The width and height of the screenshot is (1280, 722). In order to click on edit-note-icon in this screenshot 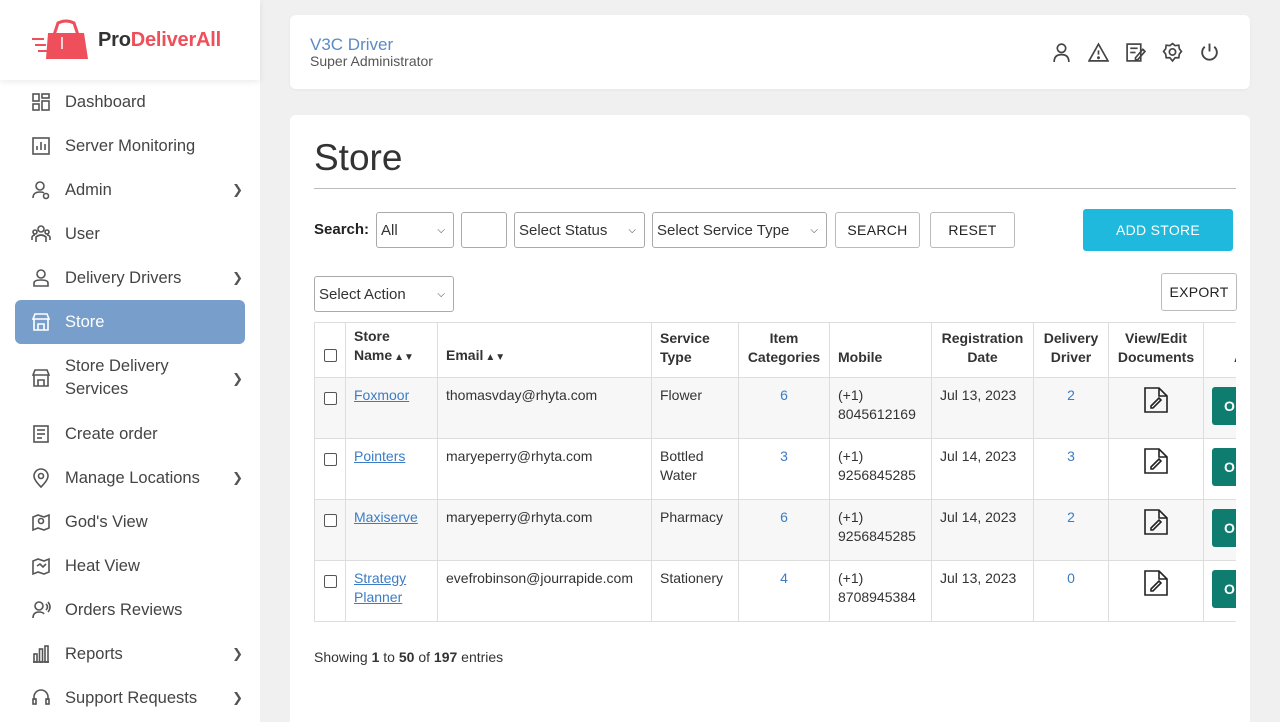, I will do `click(1136, 52)`.